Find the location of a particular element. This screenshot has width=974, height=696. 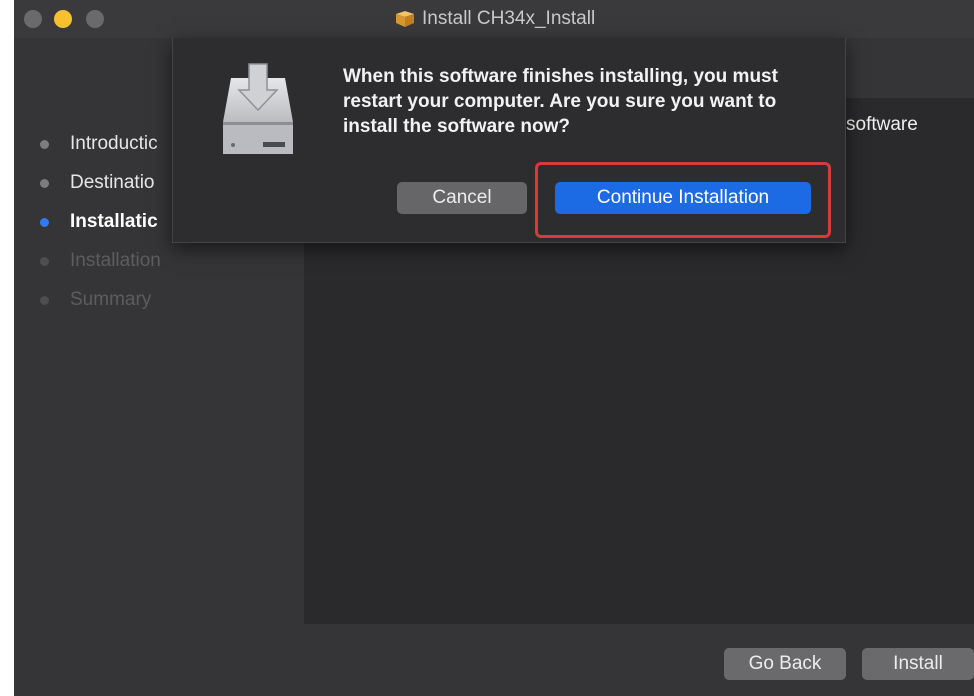

title-bar: Install CH34x_Install is located at coordinates (494, 19).